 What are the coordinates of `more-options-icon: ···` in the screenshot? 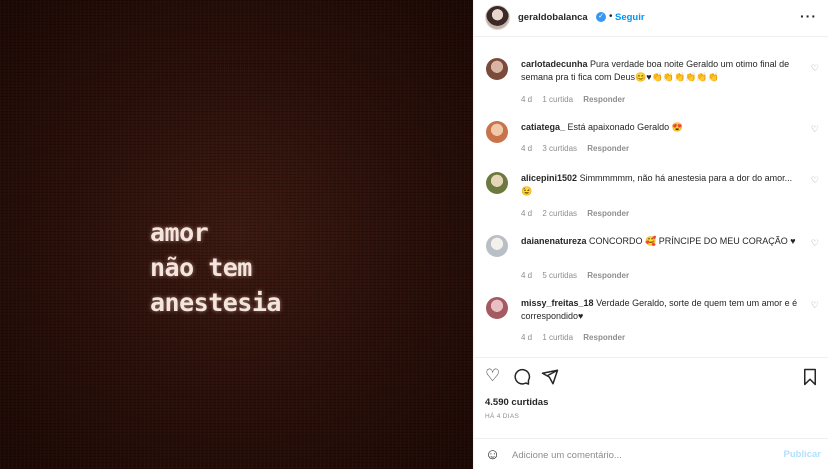 It's located at (808, 16).